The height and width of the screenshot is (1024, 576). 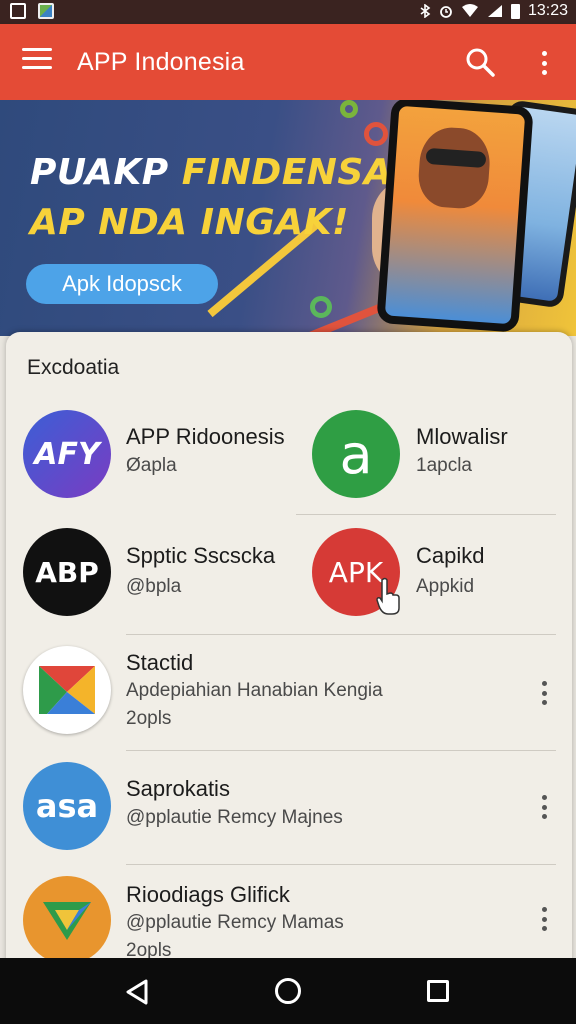 I want to click on app-subtitle: 1apcla, so click(x=444, y=465).